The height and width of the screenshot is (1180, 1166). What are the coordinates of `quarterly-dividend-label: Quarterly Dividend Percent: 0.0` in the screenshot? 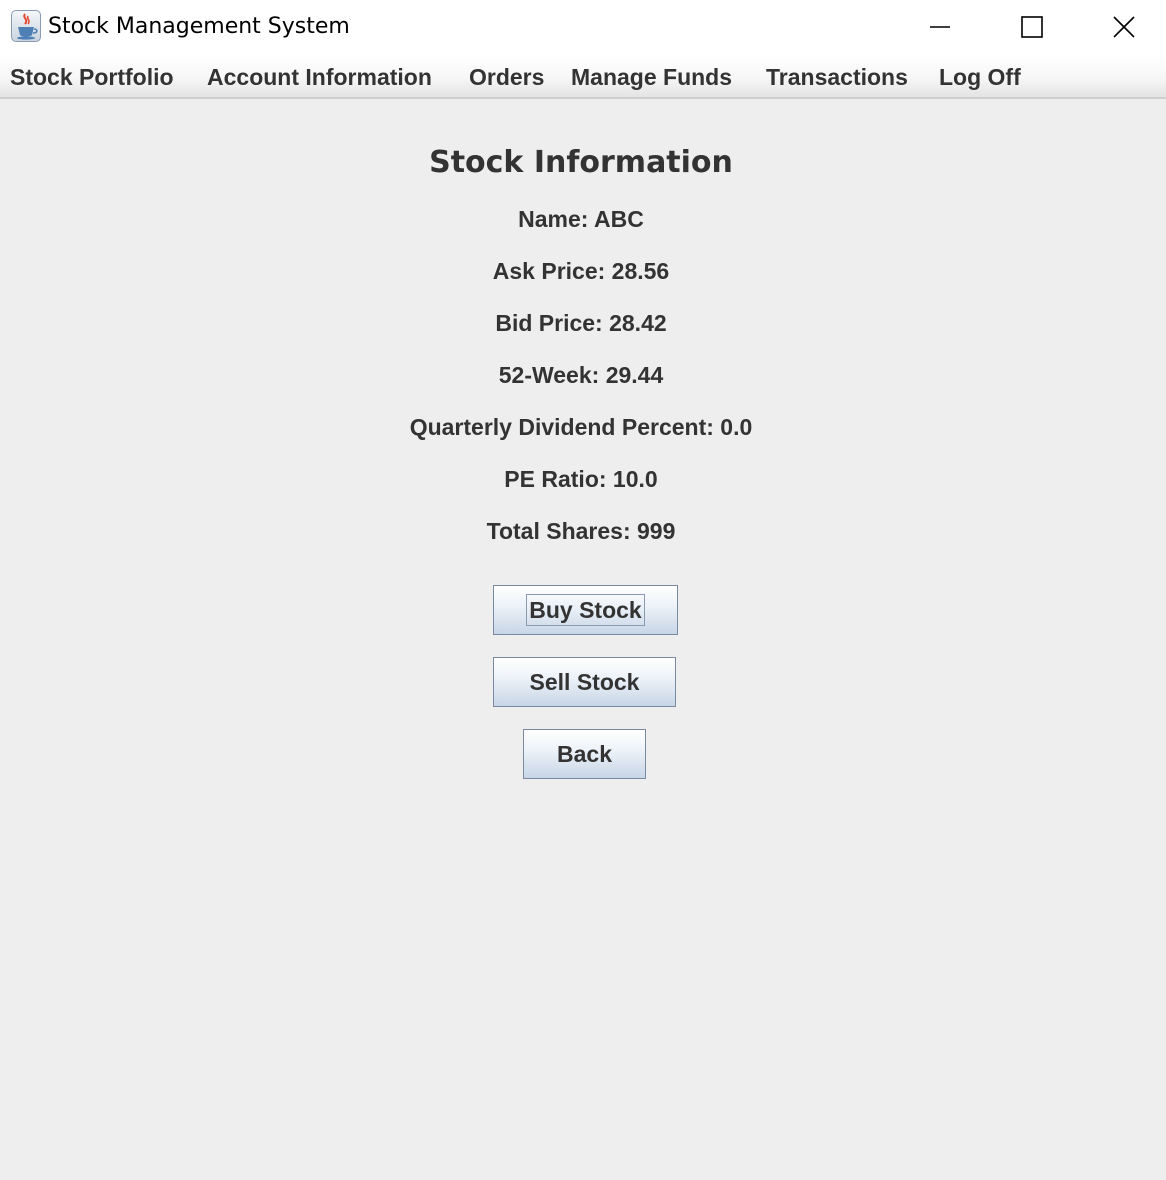 It's located at (581, 427).